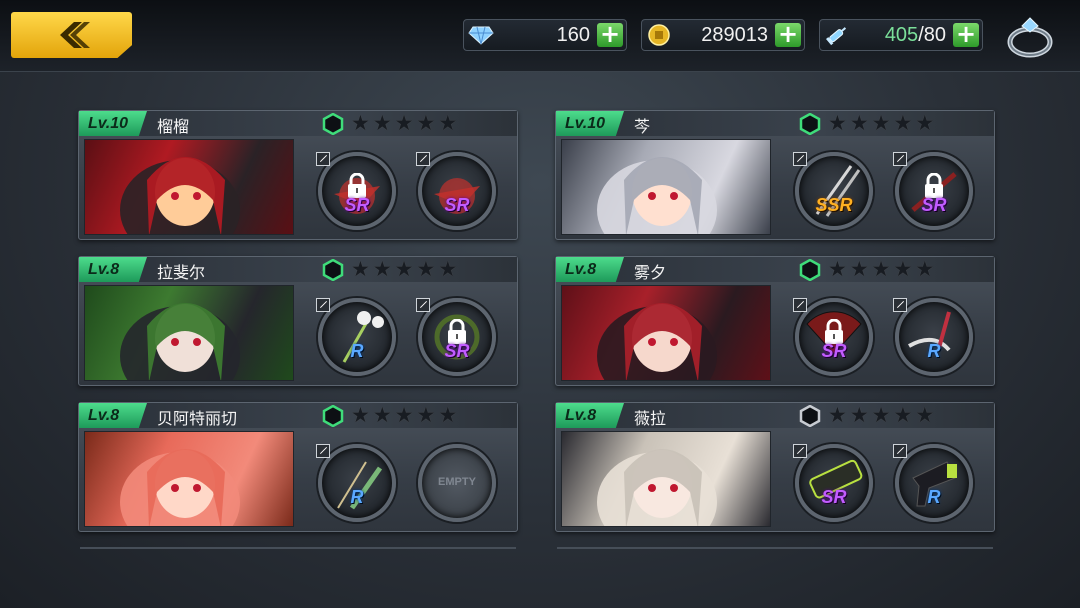  I want to click on character-name: 拉斐尔, so click(181, 272).